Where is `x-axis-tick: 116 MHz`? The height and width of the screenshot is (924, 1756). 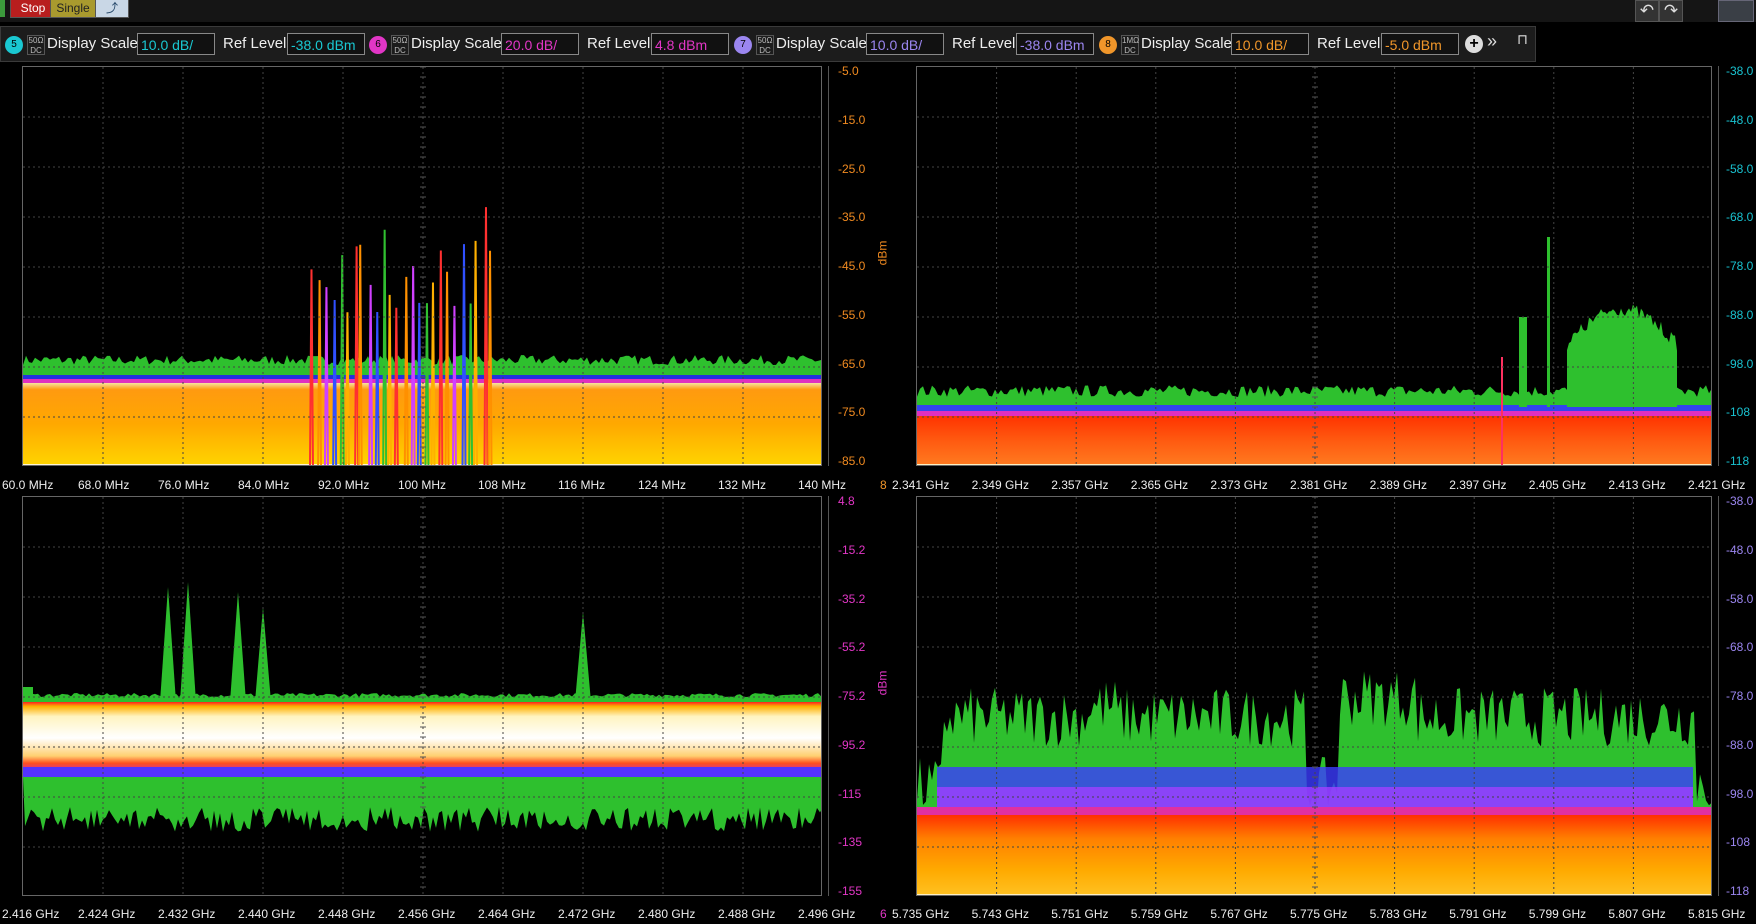 x-axis-tick: 116 MHz is located at coordinates (582, 485).